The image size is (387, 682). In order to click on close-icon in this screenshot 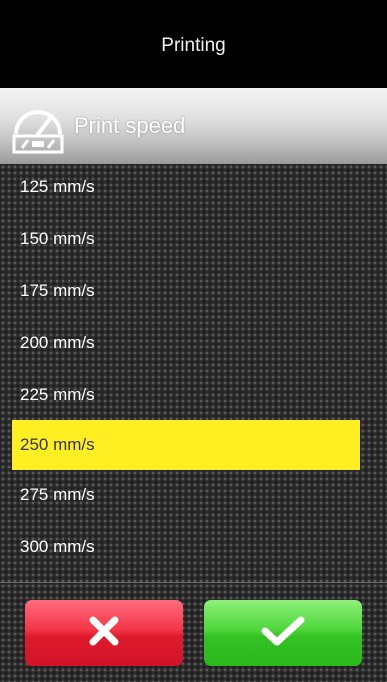, I will do `click(104, 633)`.